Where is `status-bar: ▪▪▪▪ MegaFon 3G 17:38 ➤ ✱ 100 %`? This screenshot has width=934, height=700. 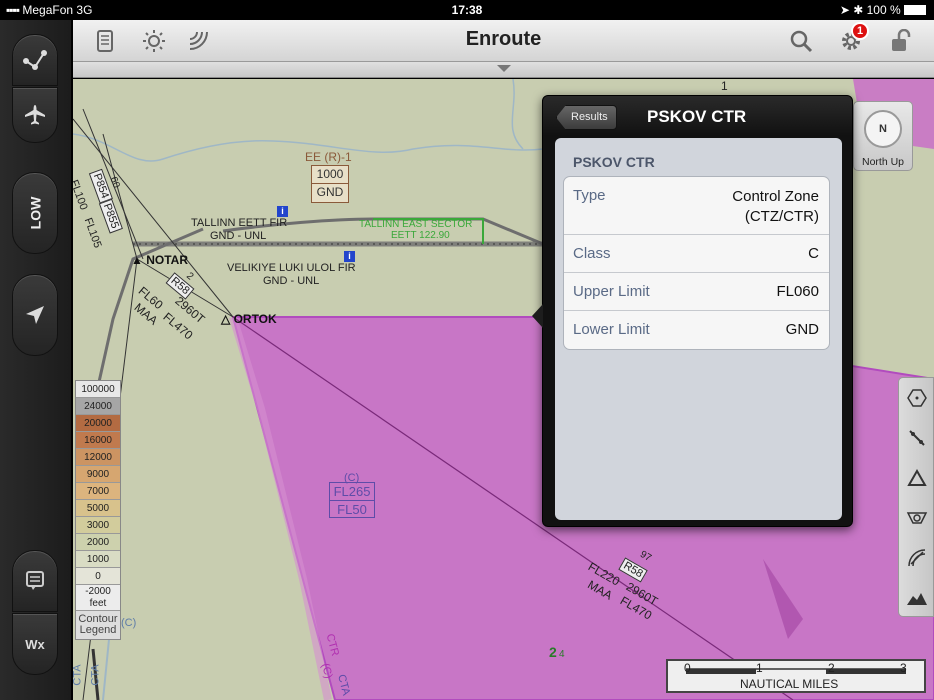 status-bar: ▪▪▪▪ MegaFon 3G 17:38 ➤ ✱ 100 % is located at coordinates (467, 10).